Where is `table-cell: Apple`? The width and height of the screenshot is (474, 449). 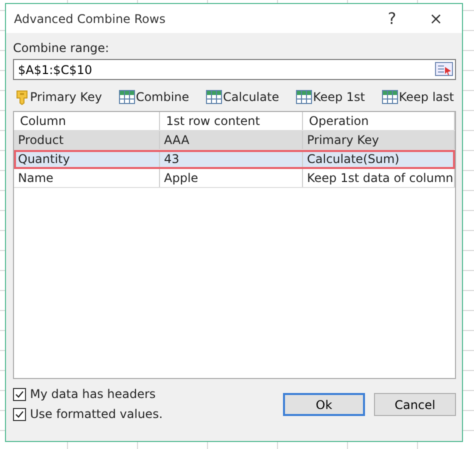 table-cell: Apple is located at coordinates (231, 178).